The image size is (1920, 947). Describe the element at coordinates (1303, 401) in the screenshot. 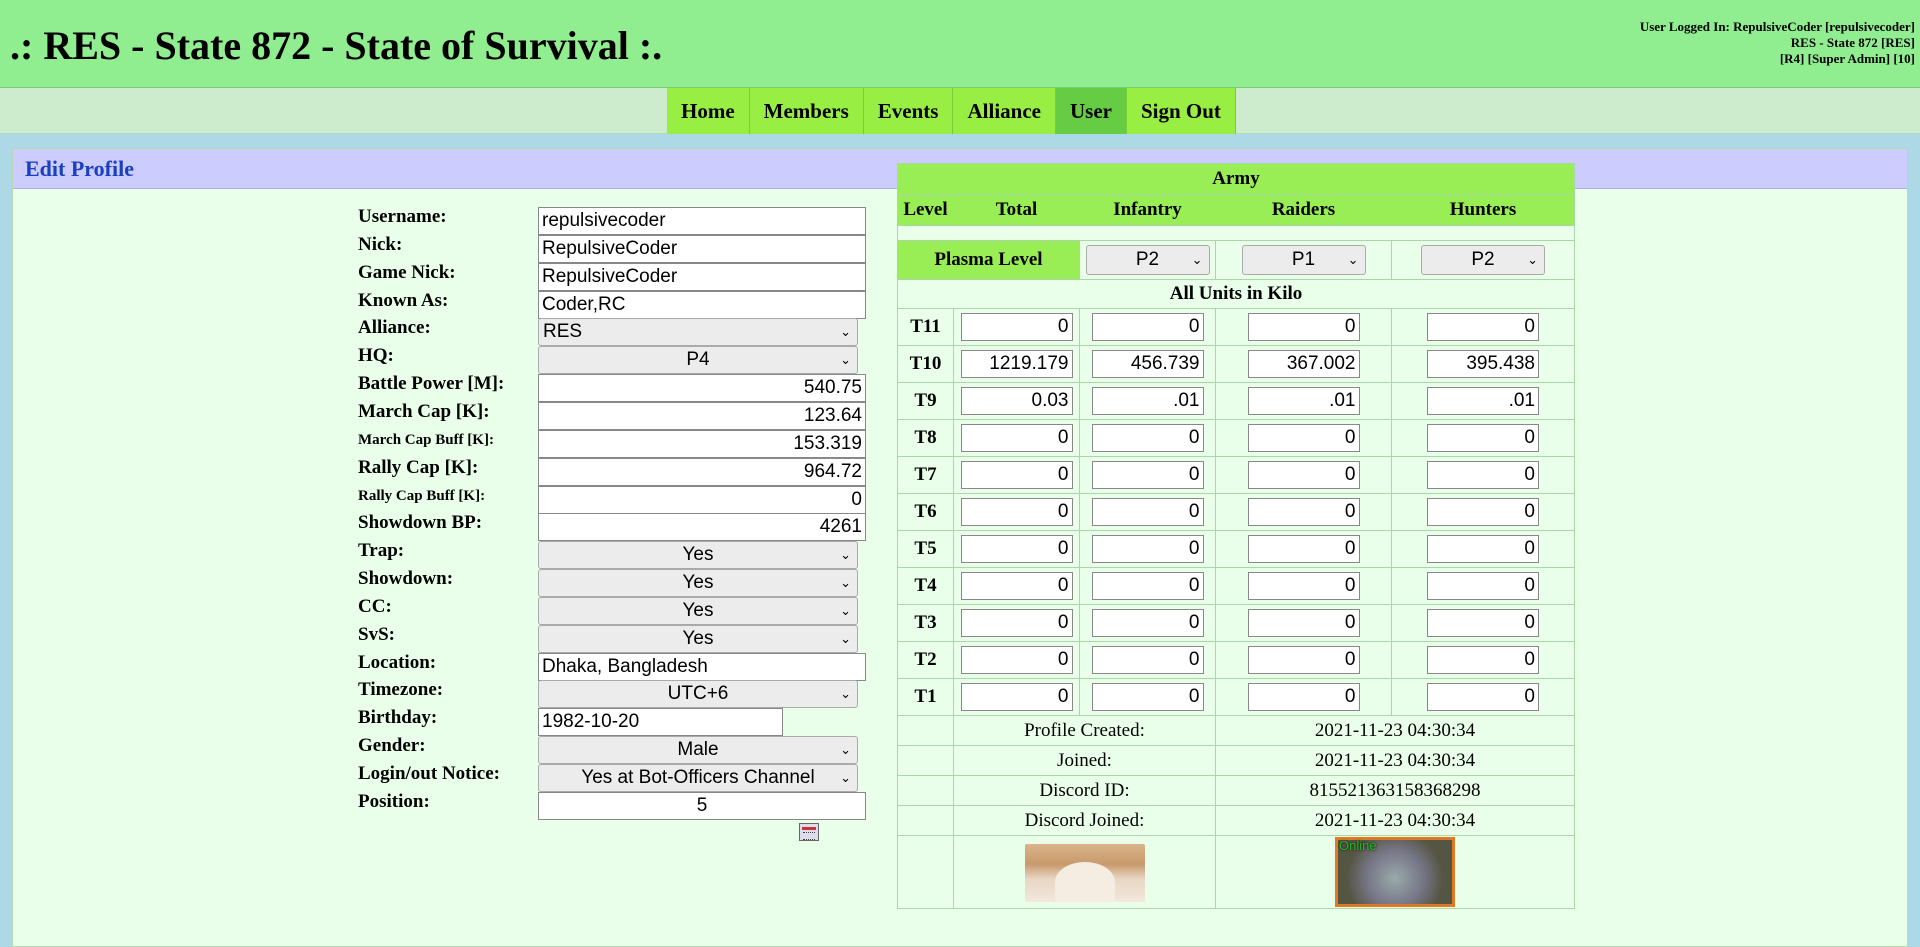

I see `t9-raiders-input: .01` at that location.